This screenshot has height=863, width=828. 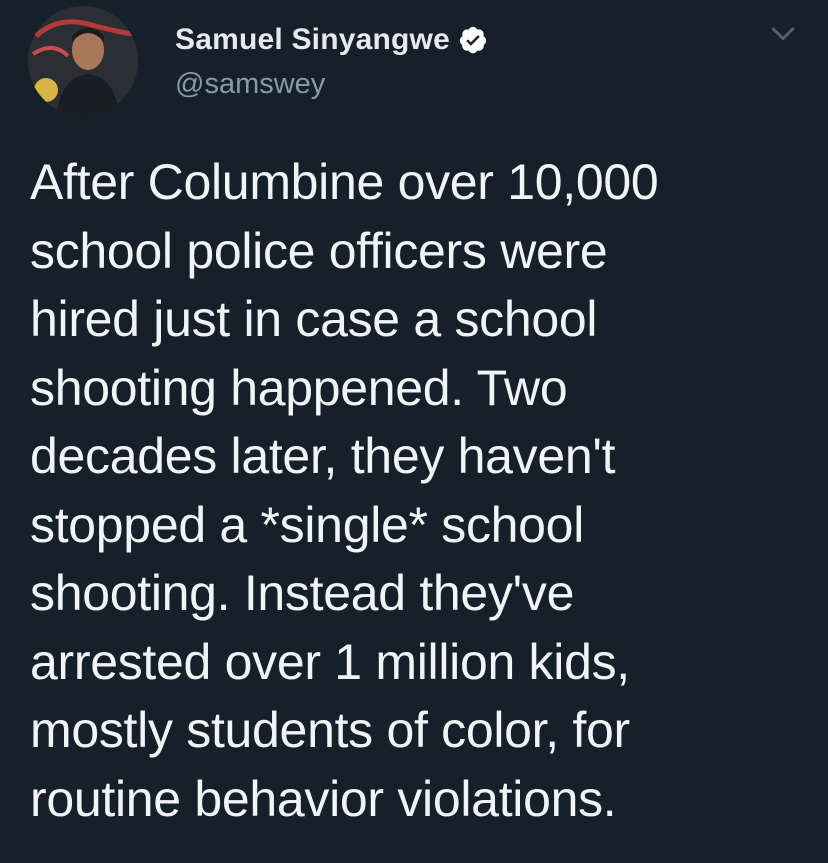 I want to click on tweet-header: Samuel Sinyangwe @samswey, so click(x=414, y=61).